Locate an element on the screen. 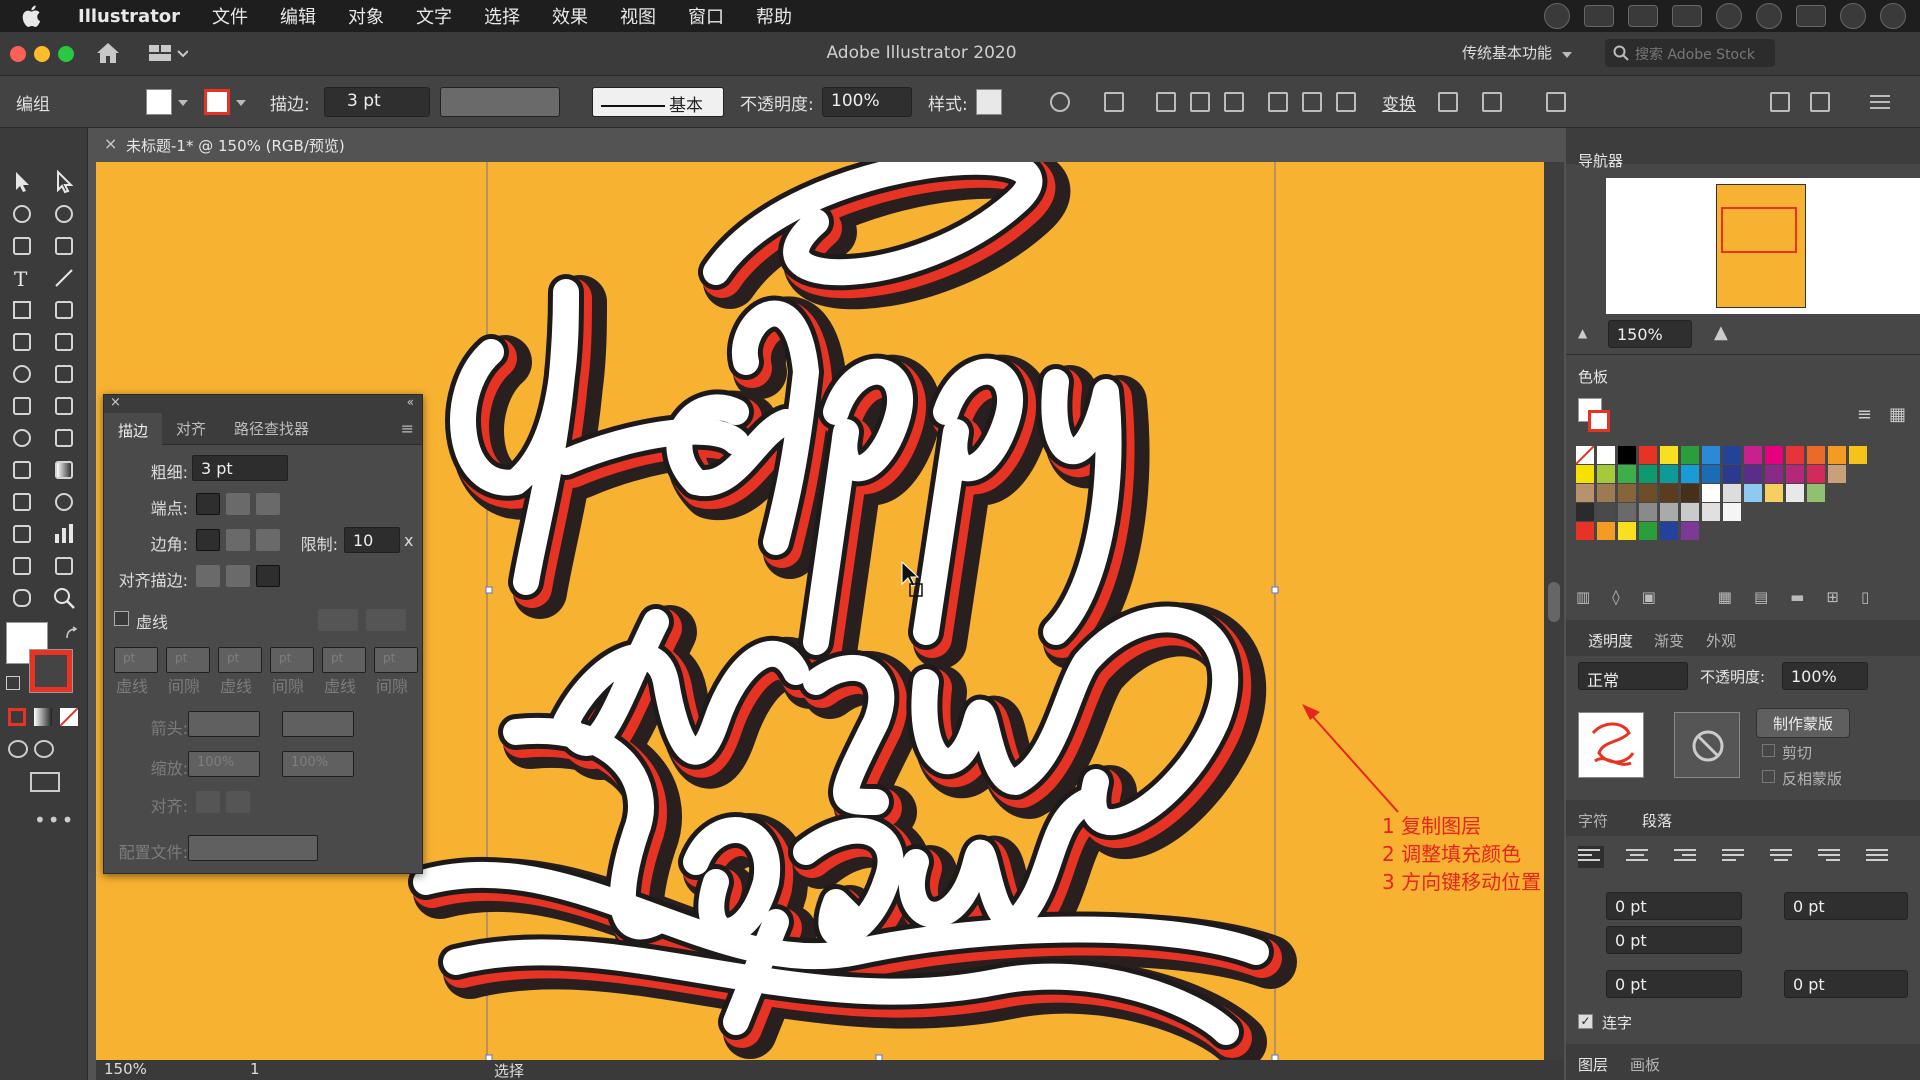  mesh-tool is located at coordinates (22, 470).